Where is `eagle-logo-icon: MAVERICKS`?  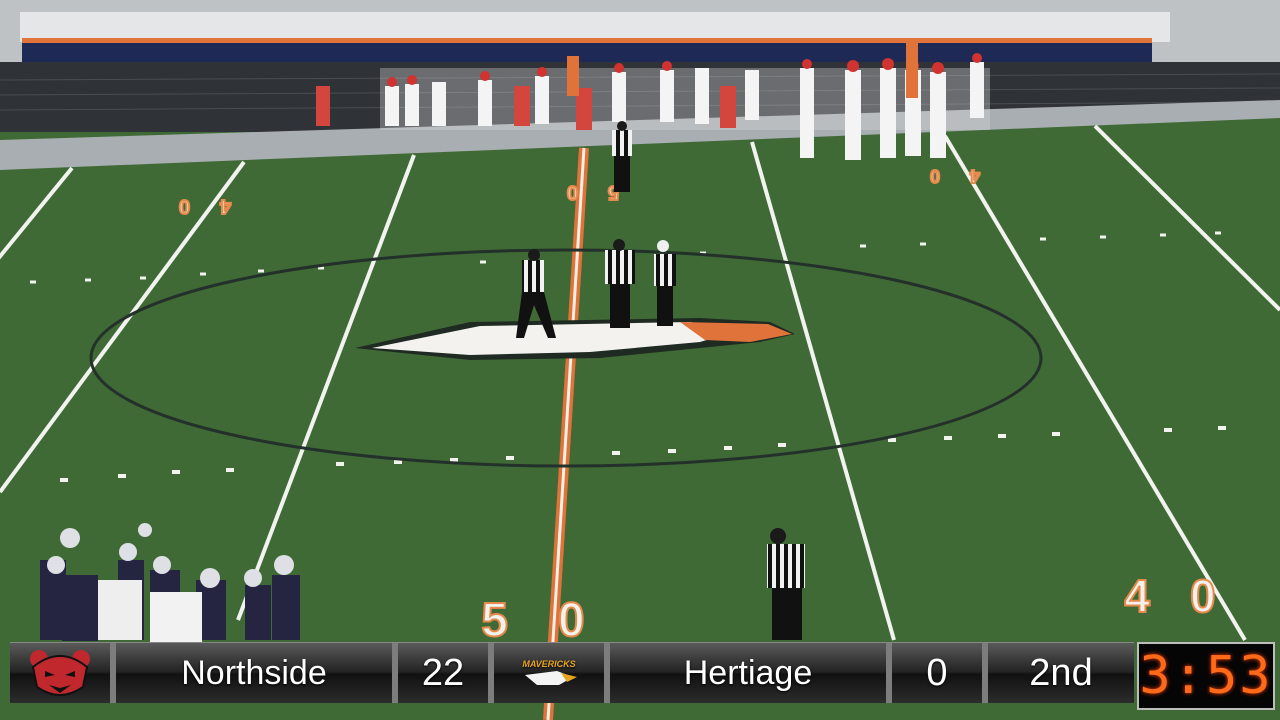
eagle-logo-icon: MAVERICKS is located at coordinates (549, 672).